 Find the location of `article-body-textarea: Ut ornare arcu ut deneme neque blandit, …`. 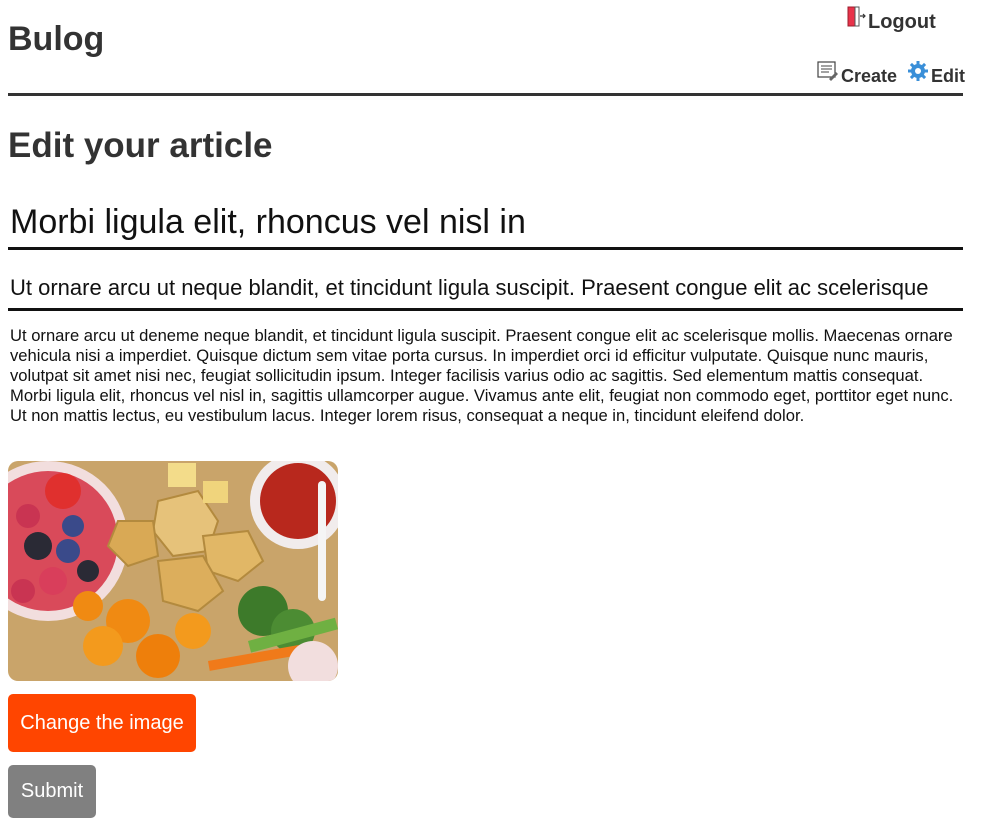

article-body-textarea: Ut ornare arcu ut deneme neque blandit, … is located at coordinates (485, 386).